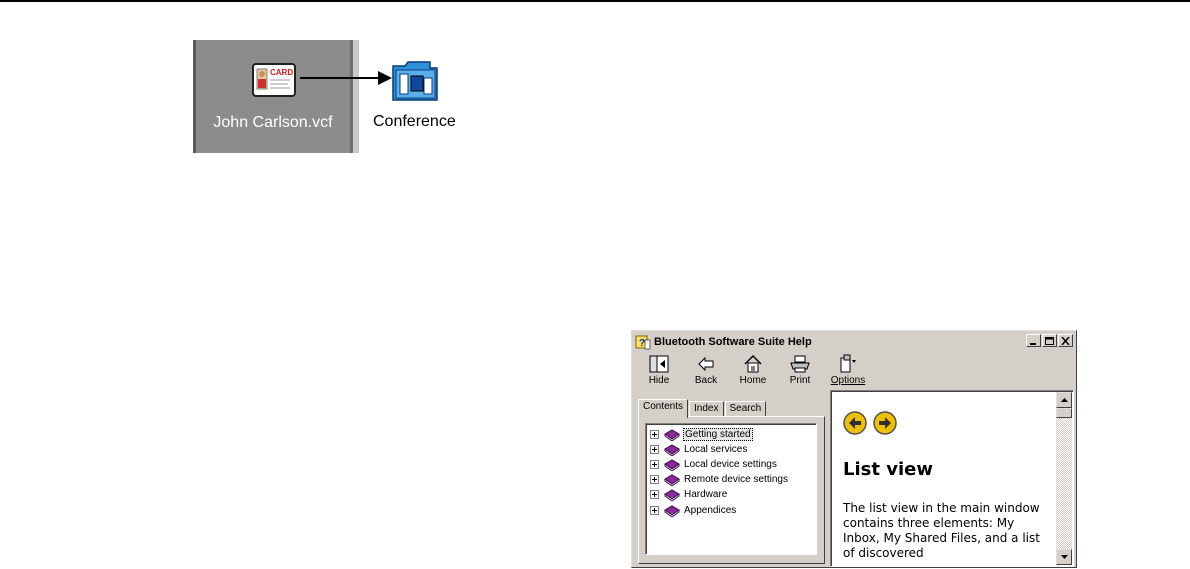  Describe the element at coordinates (414, 121) in the screenshot. I see `drop-target-label: Conference` at that location.